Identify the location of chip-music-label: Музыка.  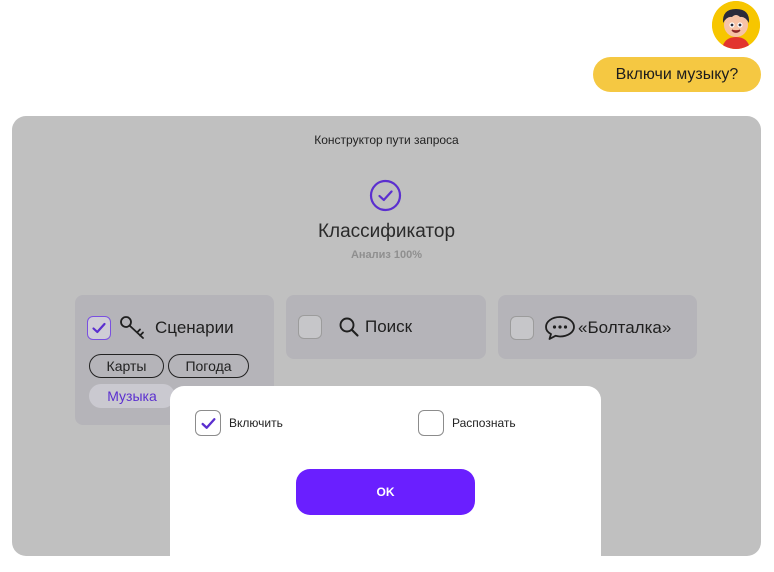
(132, 396).